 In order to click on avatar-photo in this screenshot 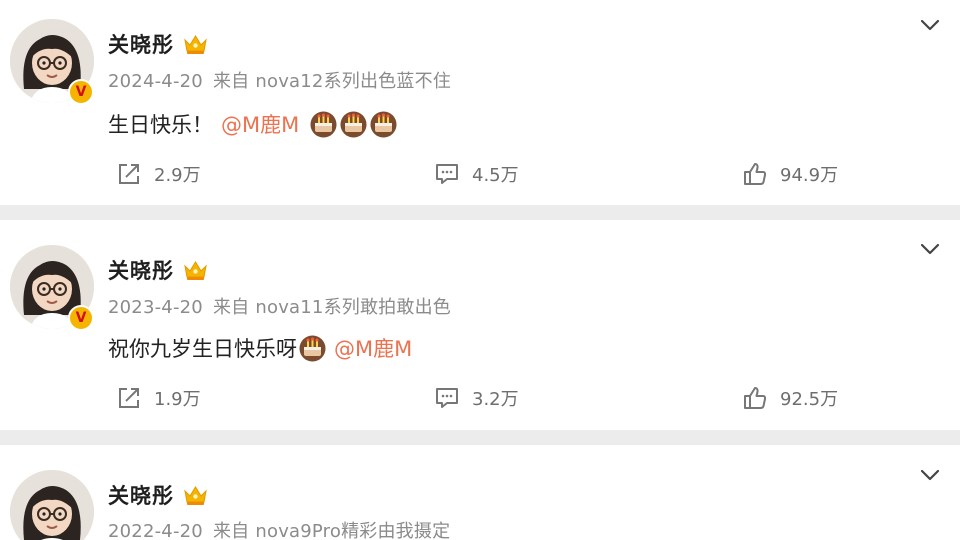, I will do `click(52, 505)`.